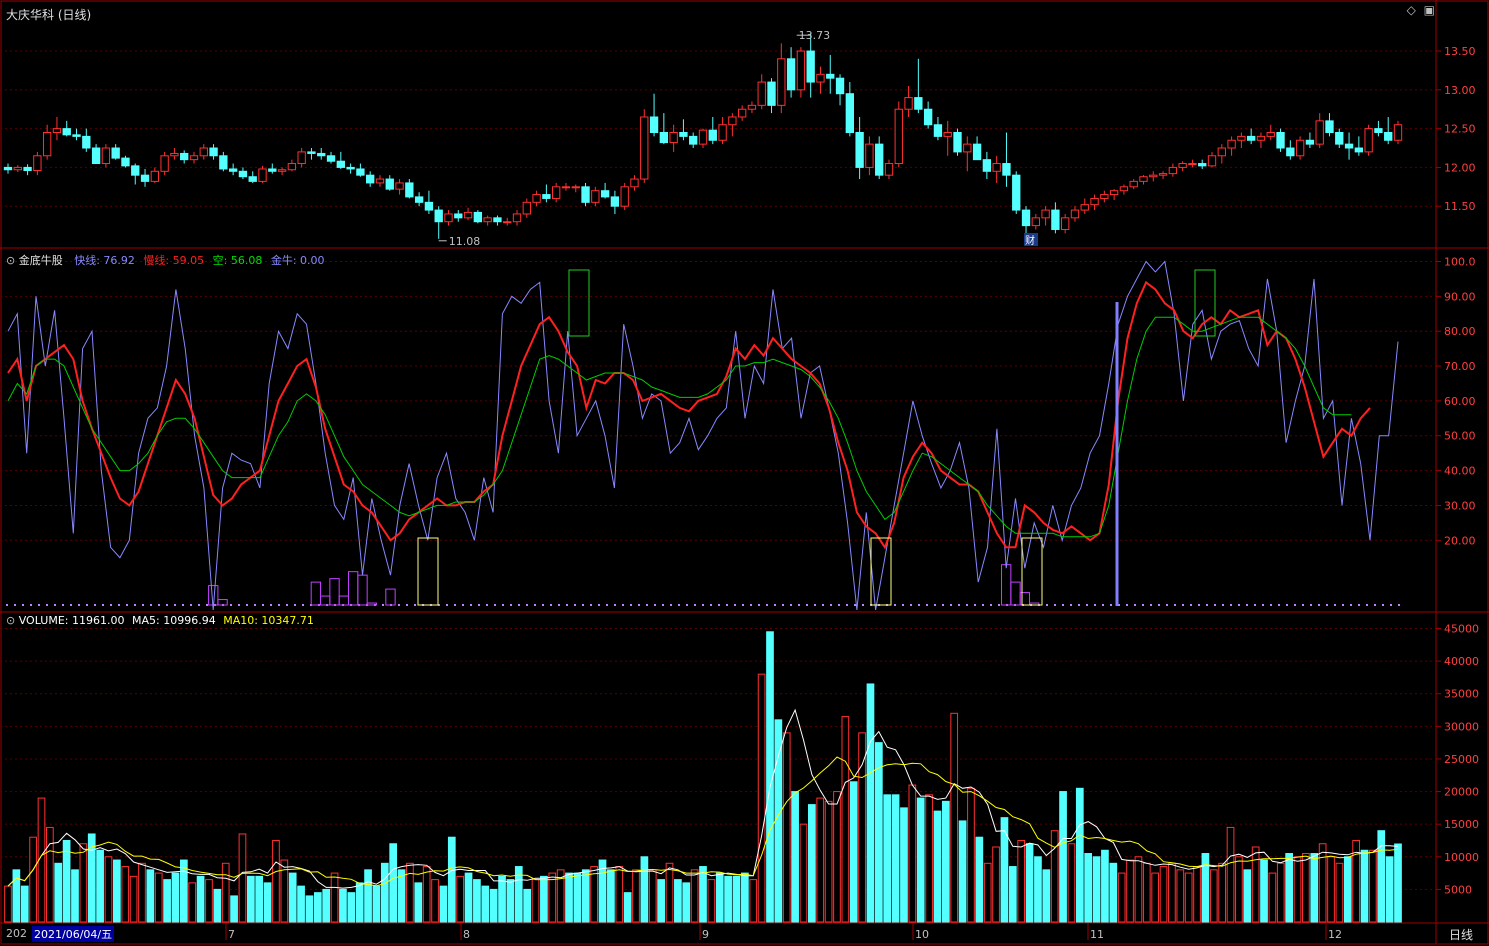  I want to click on volume-tick-label: 30000, so click(1461, 726).